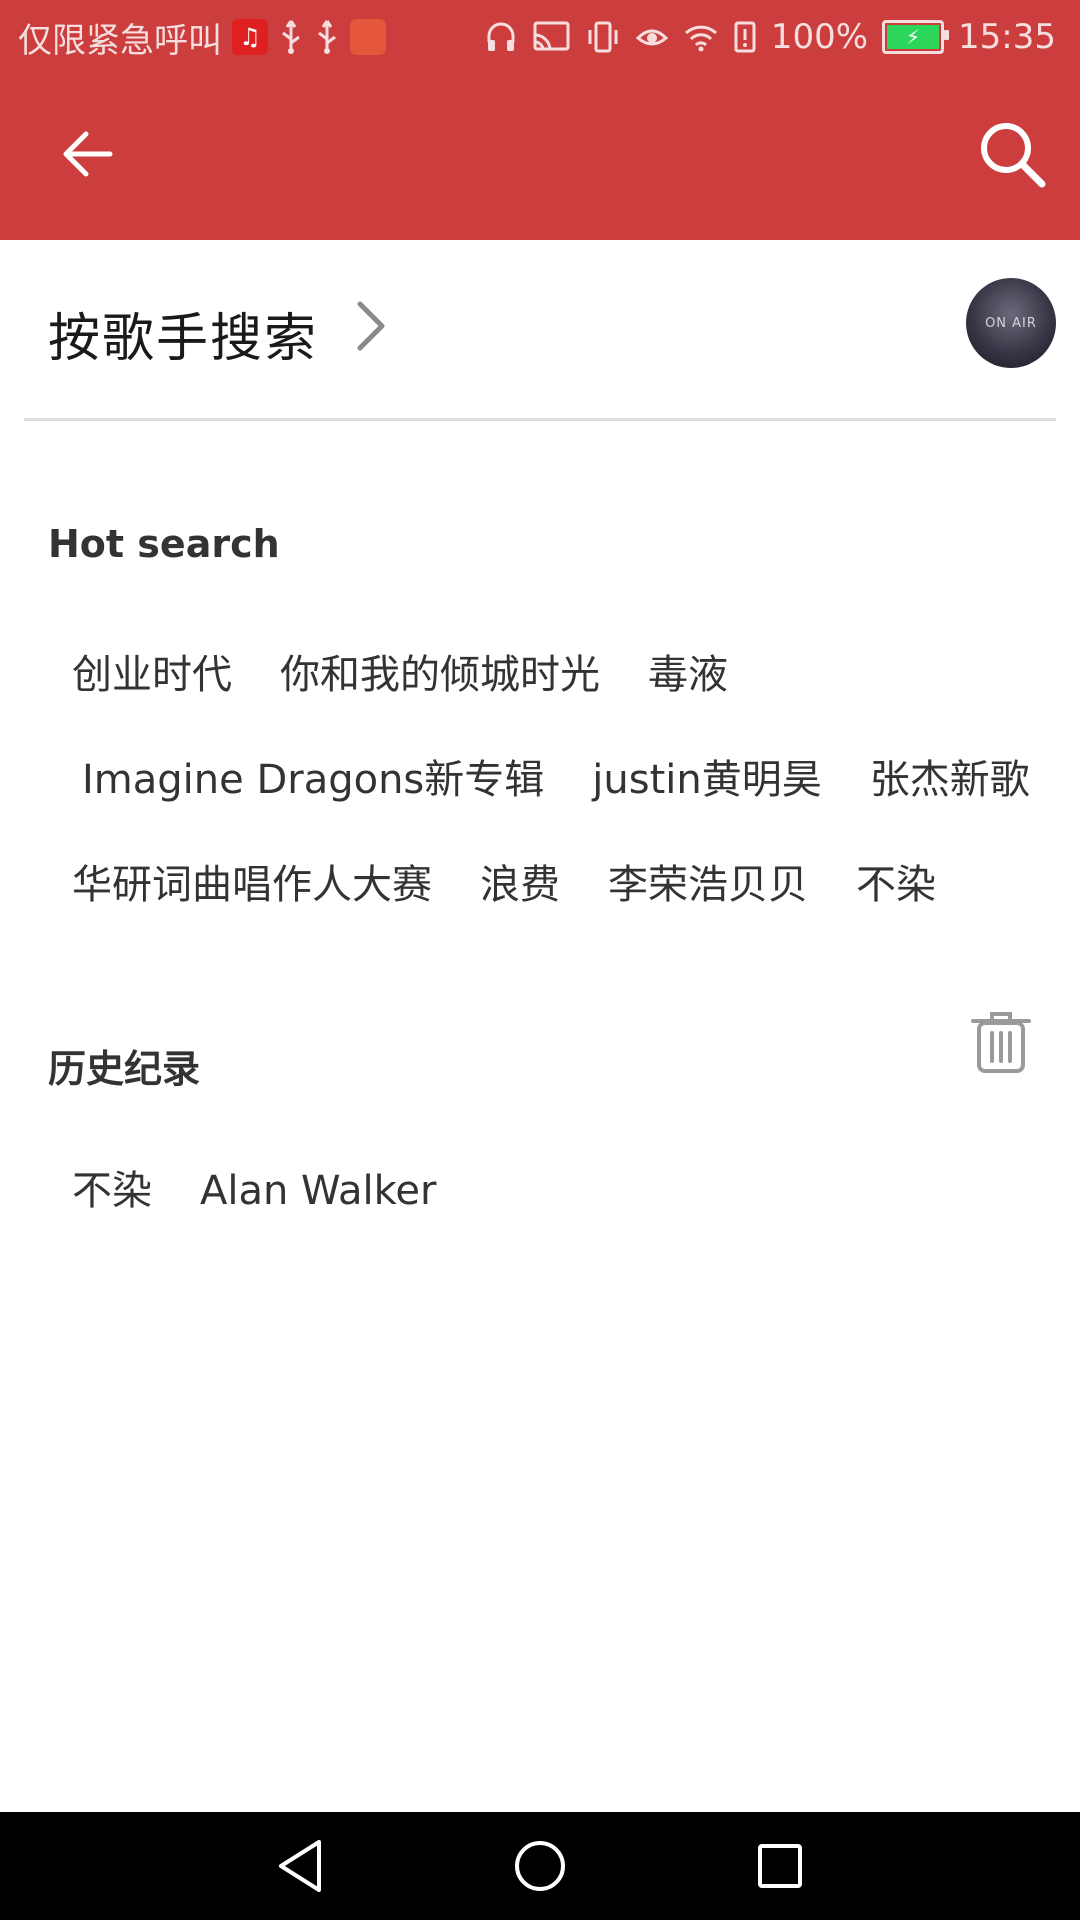  Describe the element at coordinates (112, 1191) in the screenshot. I see `history-tag: 不染` at that location.